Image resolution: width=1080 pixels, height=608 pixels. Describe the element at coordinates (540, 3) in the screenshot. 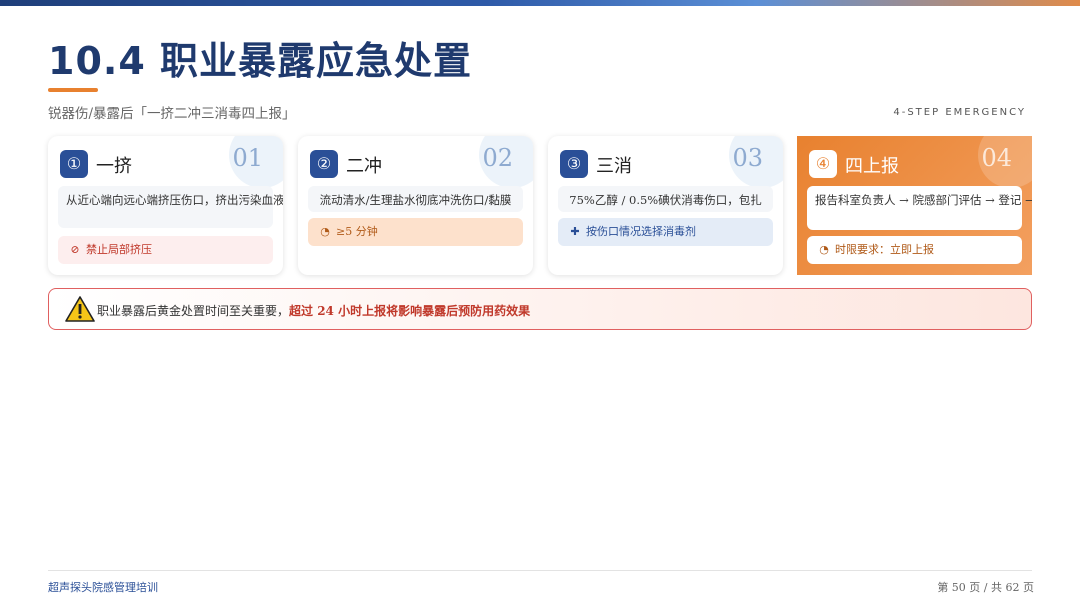

I see `top-accent-bar` at that location.